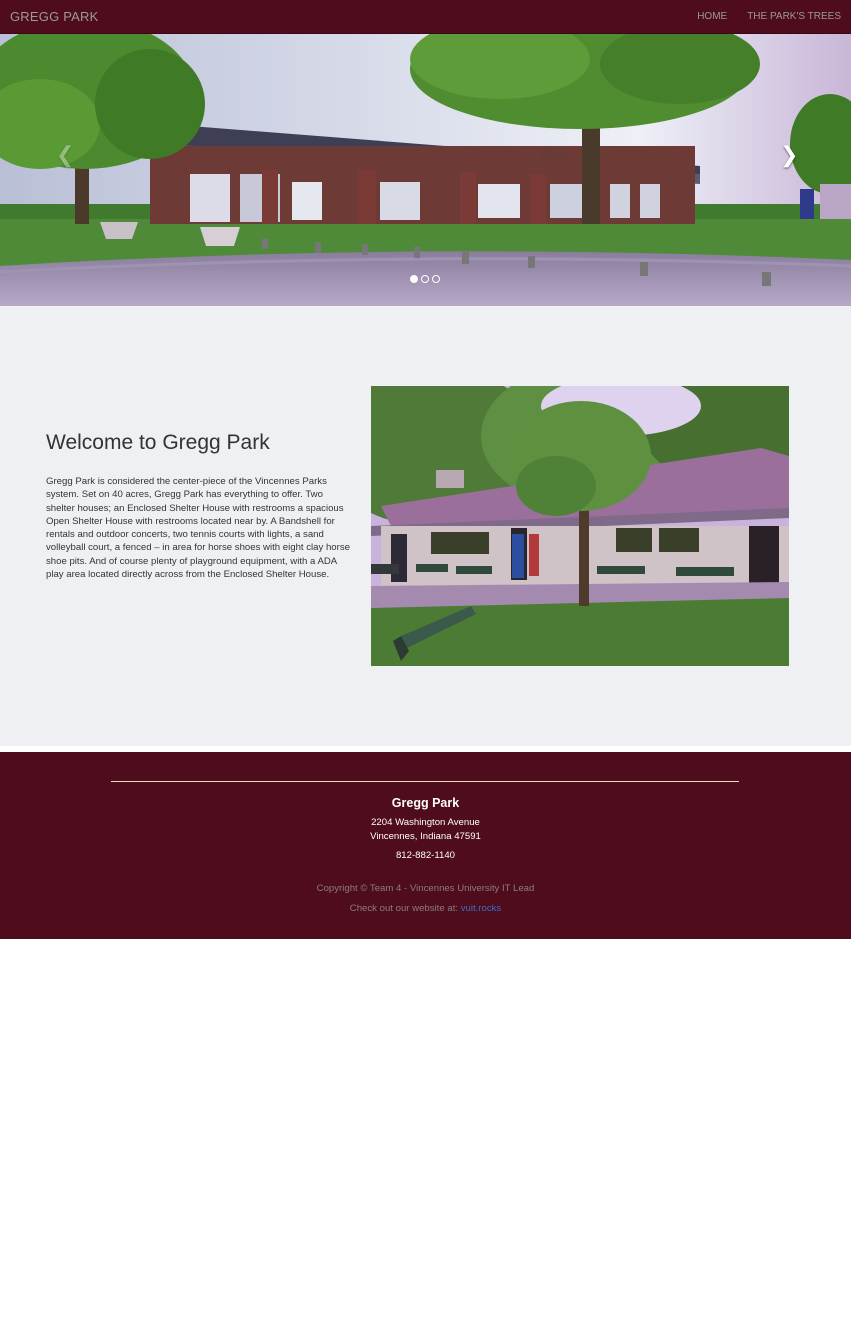 This screenshot has height=1330, width=851. I want to click on welcome-heading: Welcome to Gregg Park, so click(158, 442).